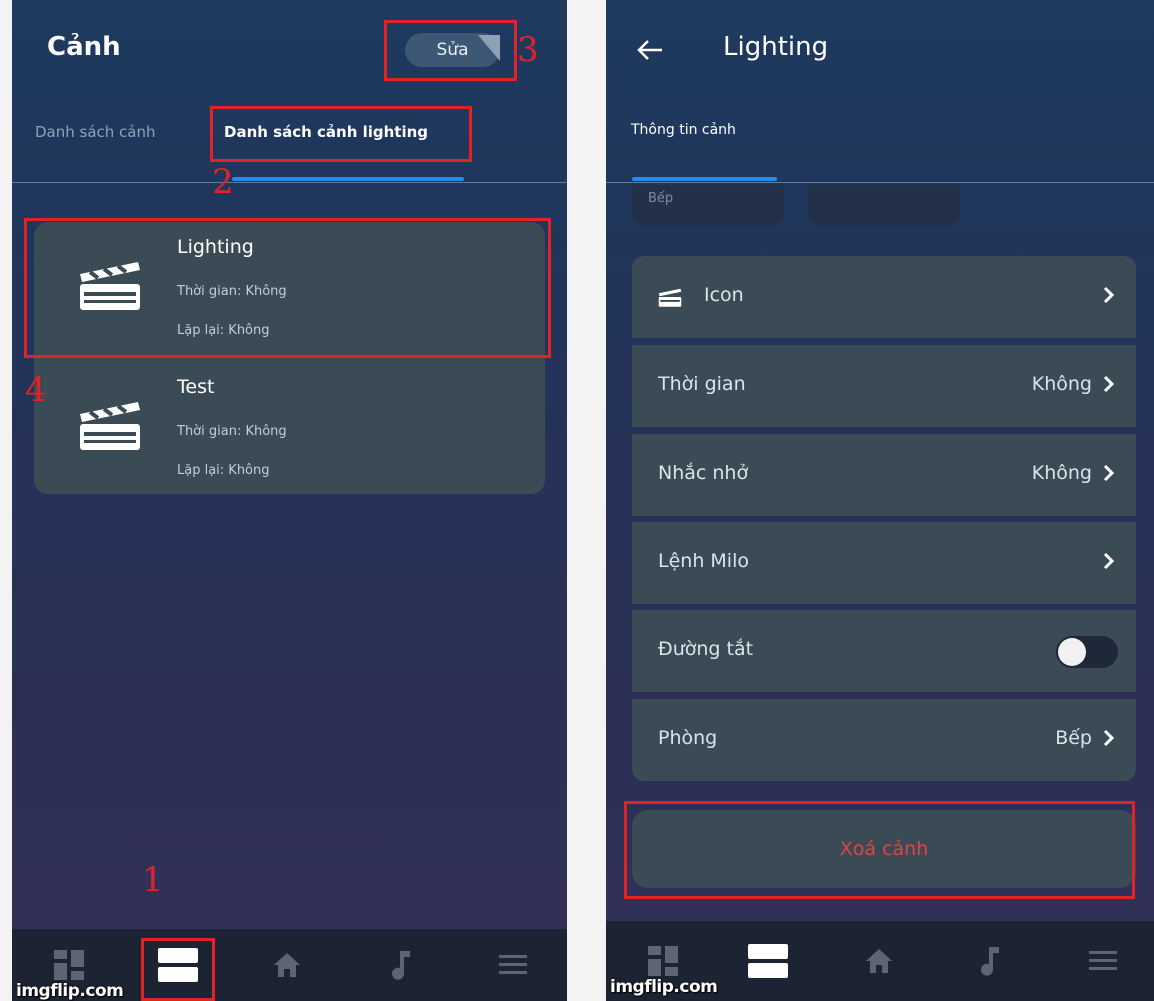 This screenshot has height=1001, width=1154. What do you see at coordinates (724, 295) in the screenshot?
I see `row-label: Icon` at bounding box center [724, 295].